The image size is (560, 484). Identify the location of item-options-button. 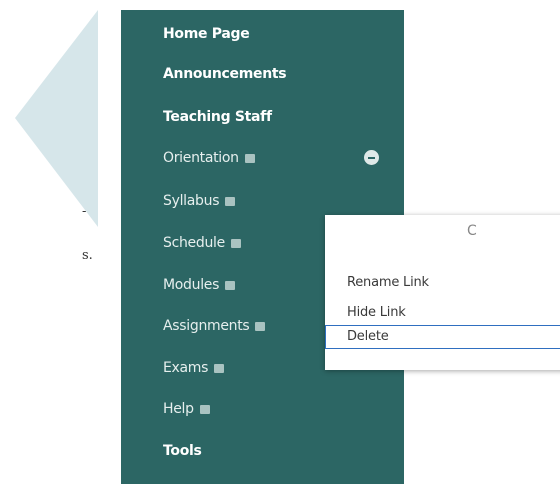
(371, 157).